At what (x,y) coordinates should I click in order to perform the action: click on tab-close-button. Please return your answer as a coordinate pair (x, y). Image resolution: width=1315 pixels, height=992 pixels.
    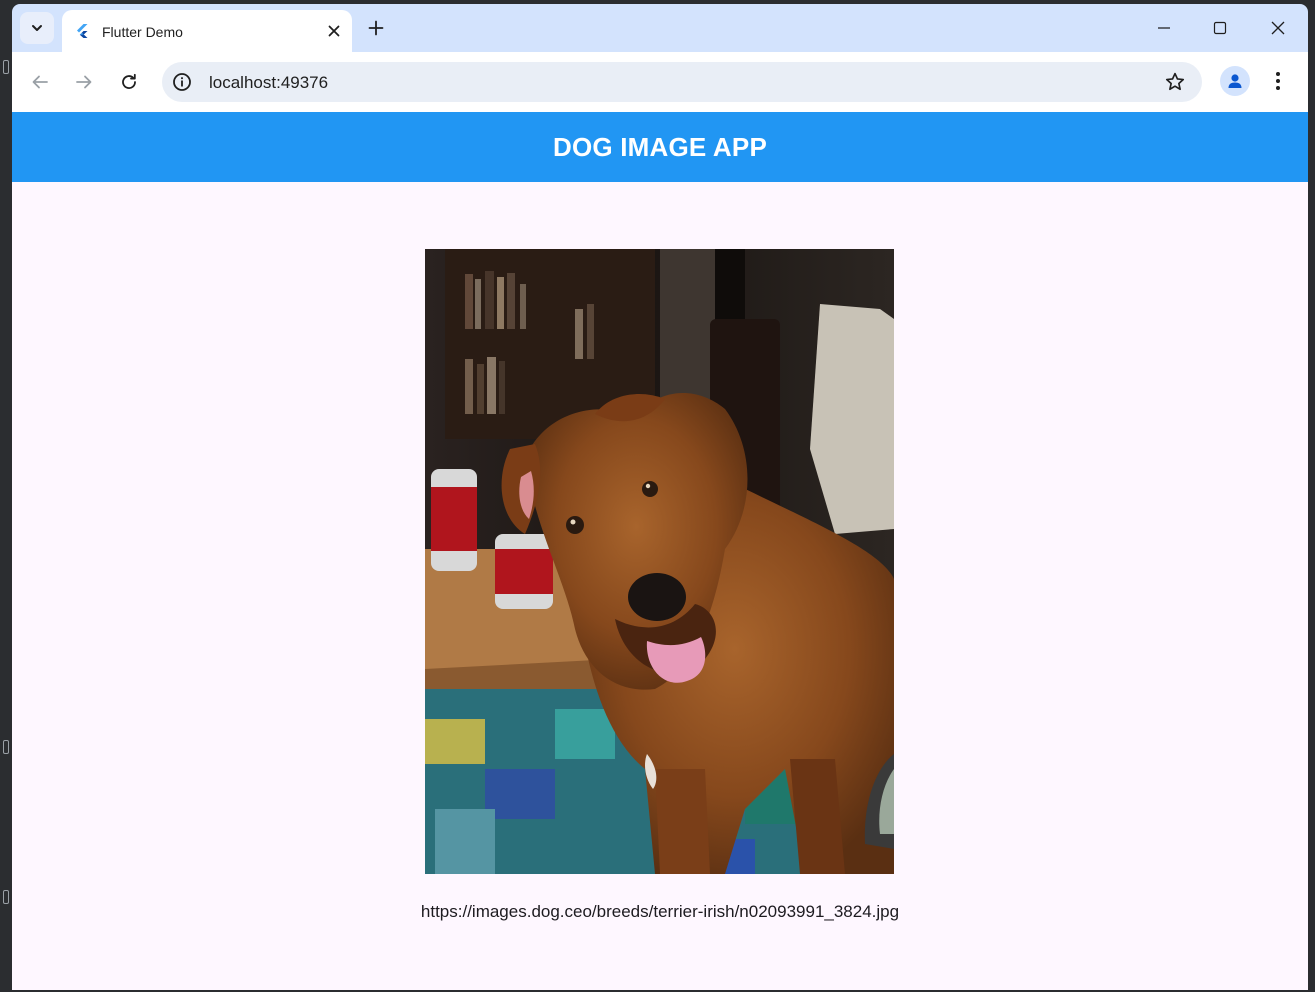
    Looking at the image, I should click on (334, 31).